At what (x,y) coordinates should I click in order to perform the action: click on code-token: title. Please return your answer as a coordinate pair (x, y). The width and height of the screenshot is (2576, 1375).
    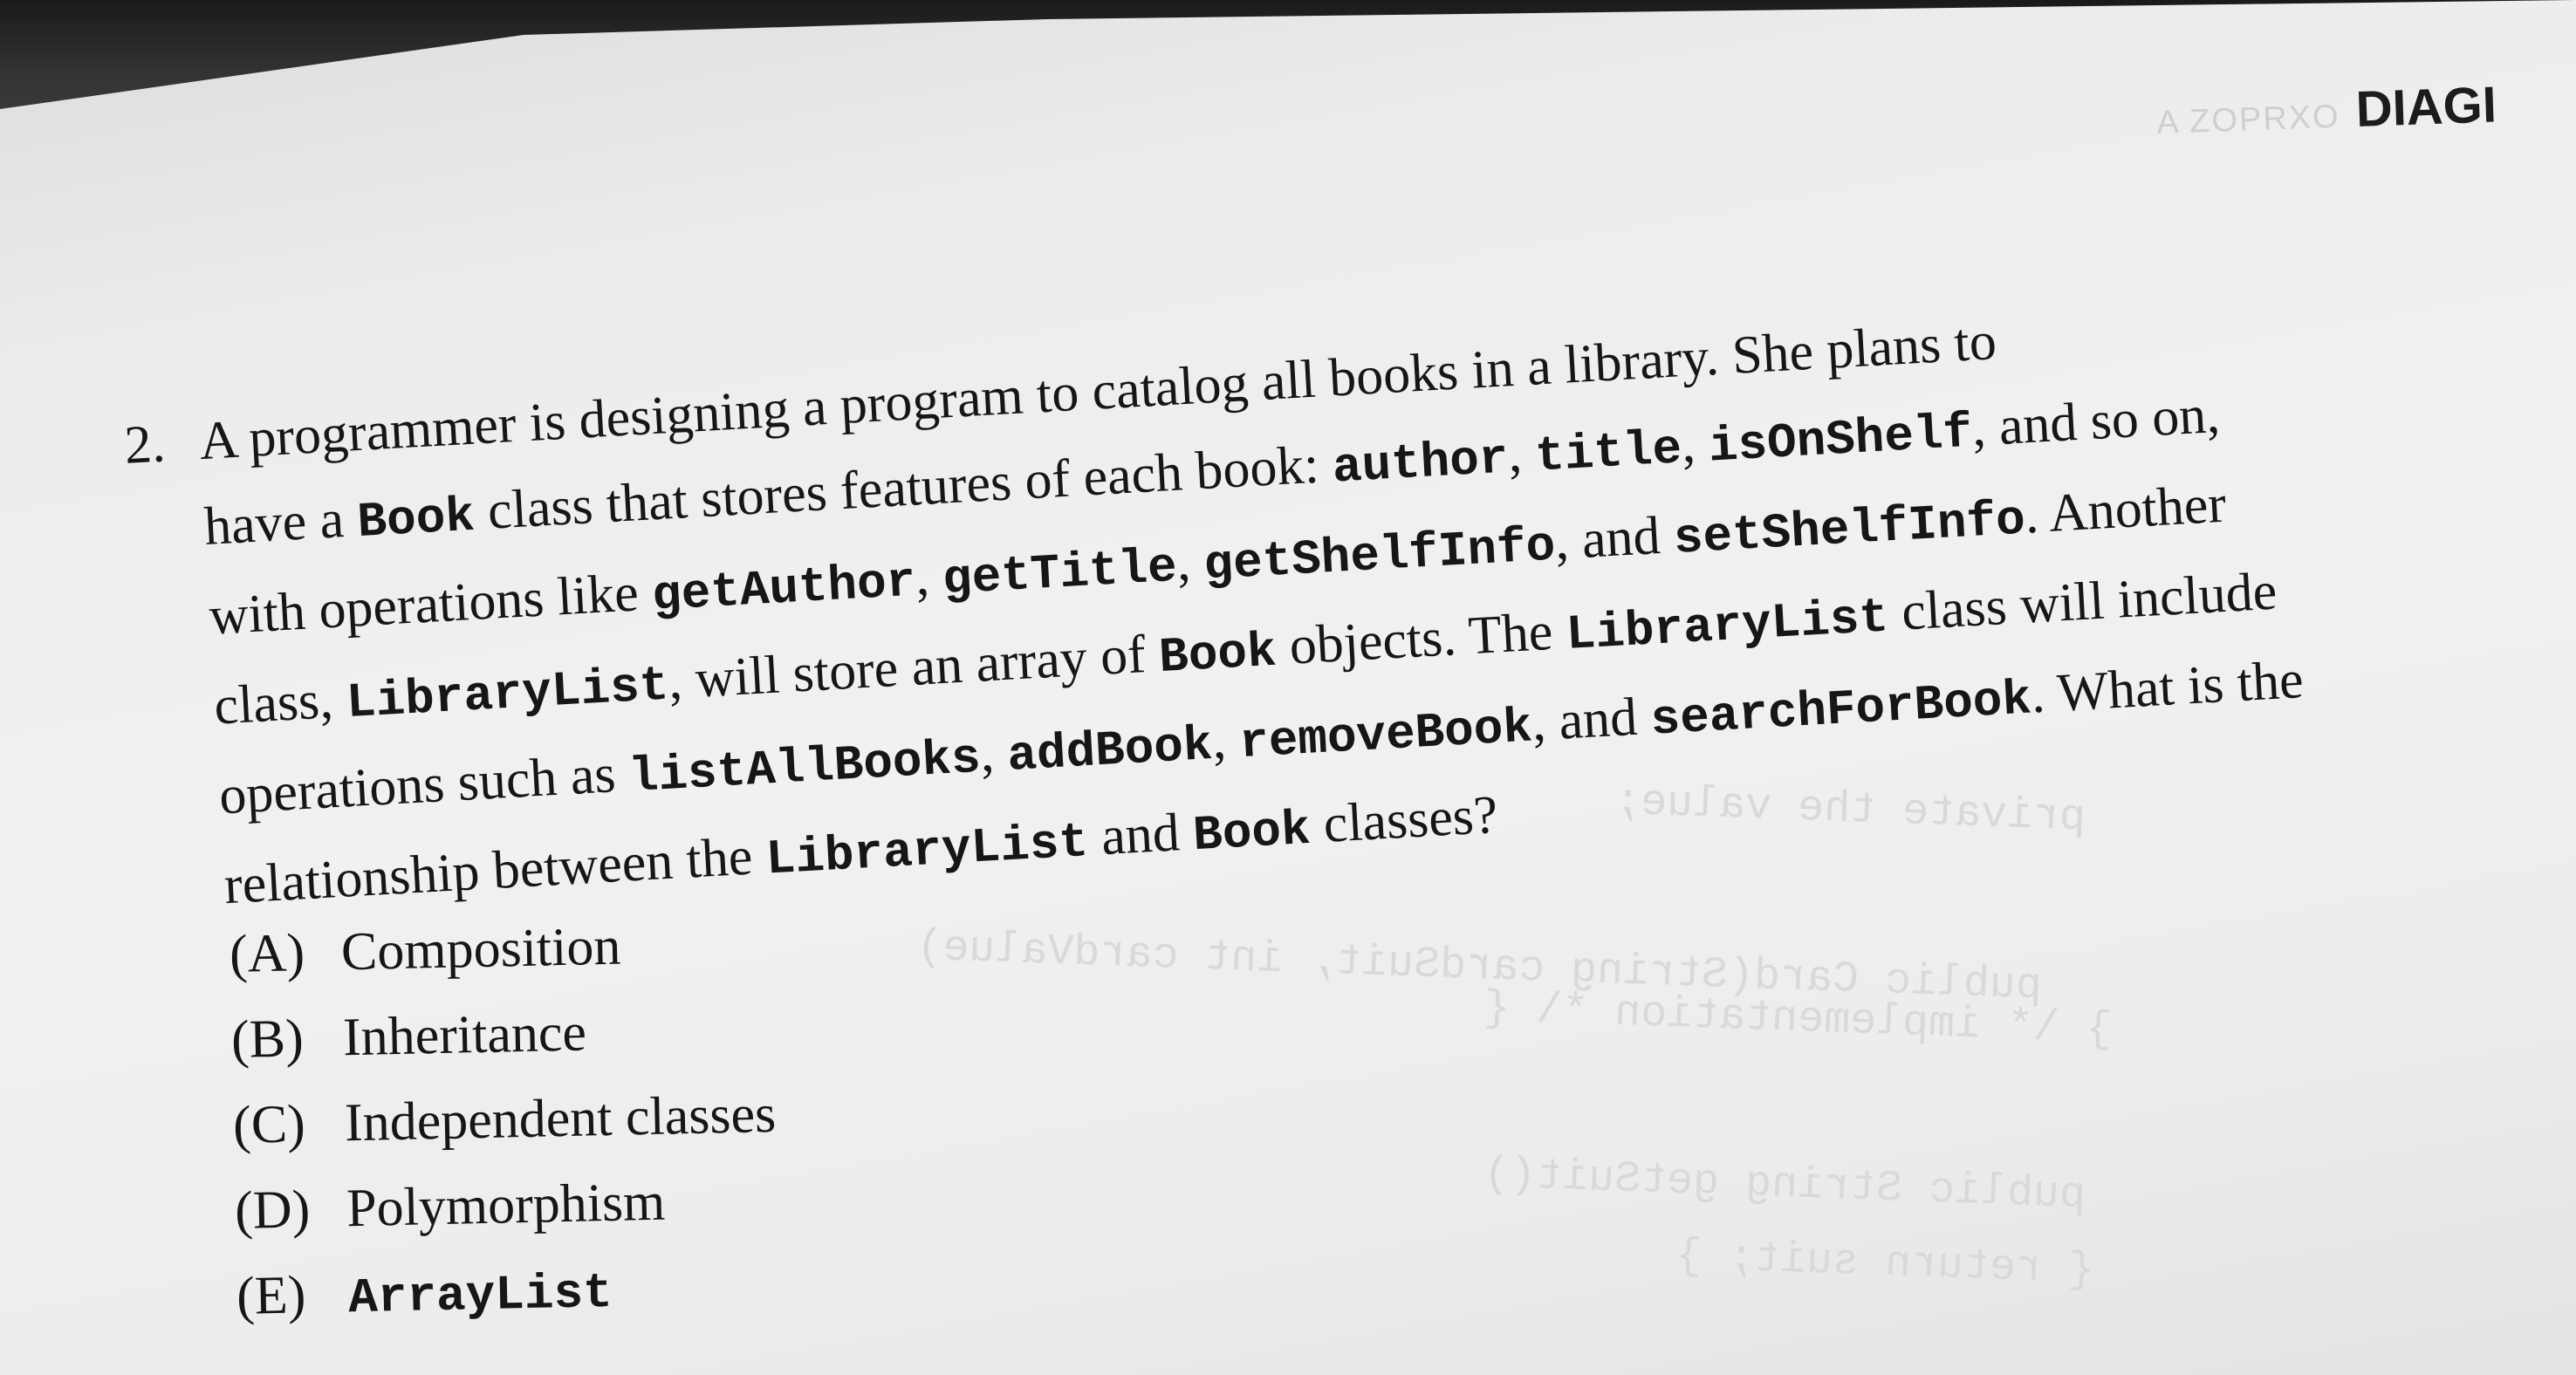
    Looking at the image, I should click on (1608, 453).